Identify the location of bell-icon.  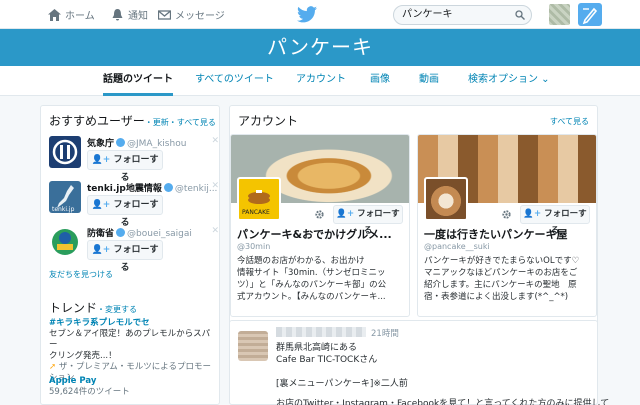
(117, 14).